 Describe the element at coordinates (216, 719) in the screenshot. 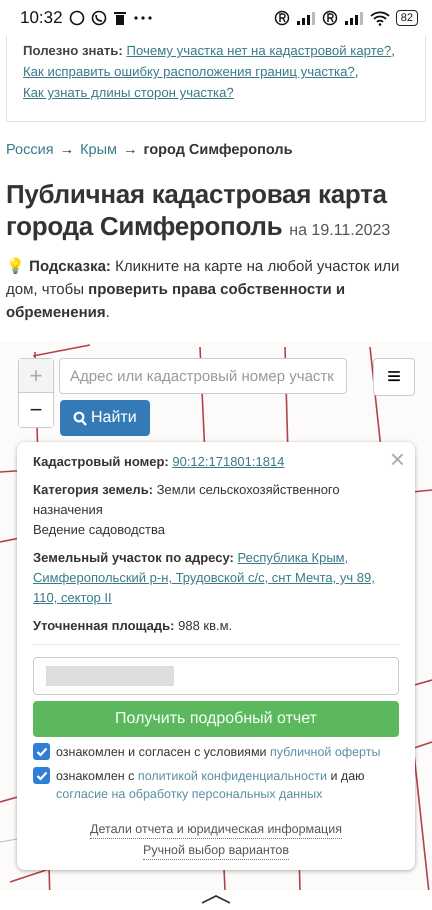

I see `report-button: Получить подробный отчет` at that location.